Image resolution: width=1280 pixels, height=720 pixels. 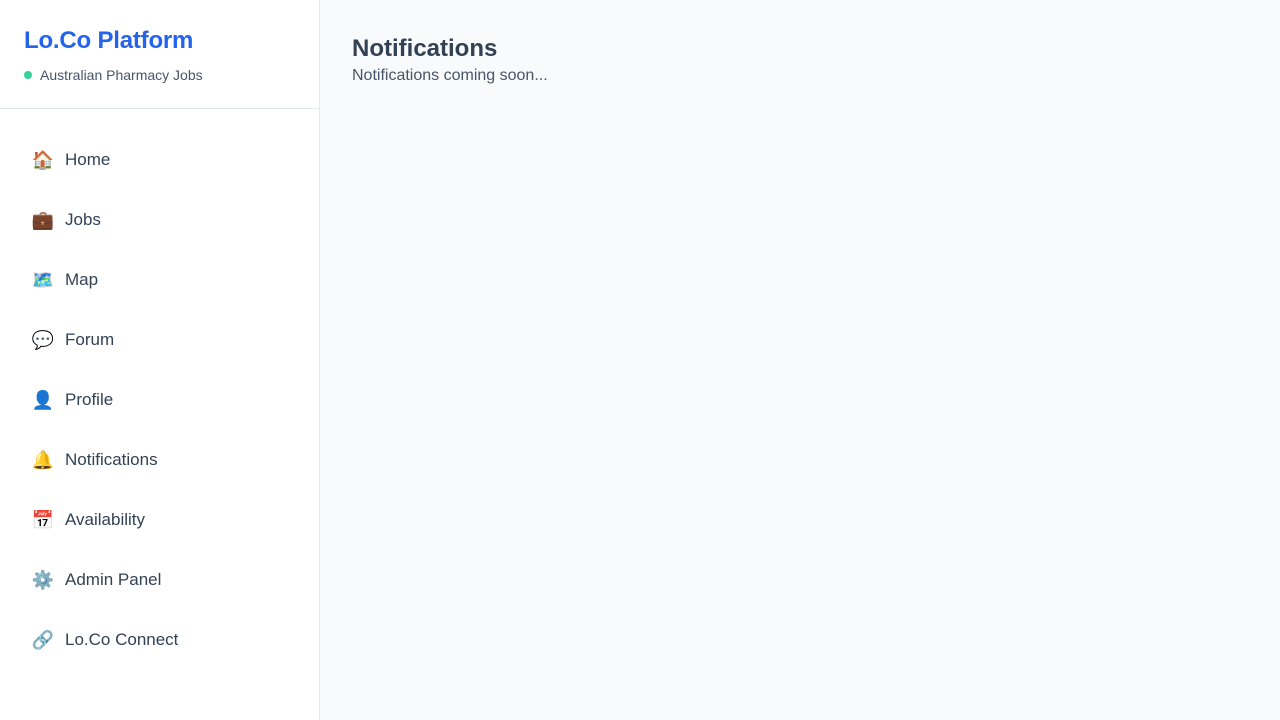 I want to click on briefcase-icon: 💼, so click(x=43, y=220).